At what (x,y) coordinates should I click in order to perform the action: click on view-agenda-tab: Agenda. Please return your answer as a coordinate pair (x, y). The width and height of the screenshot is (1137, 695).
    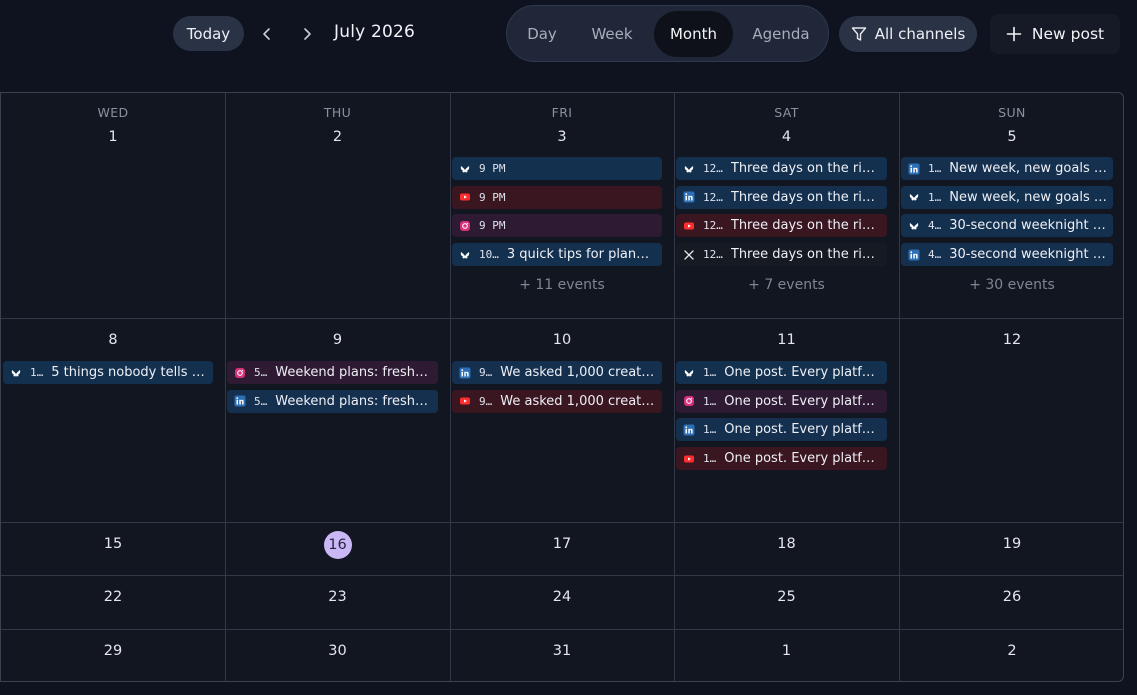
    Looking at the image, I should click on (781, 34).